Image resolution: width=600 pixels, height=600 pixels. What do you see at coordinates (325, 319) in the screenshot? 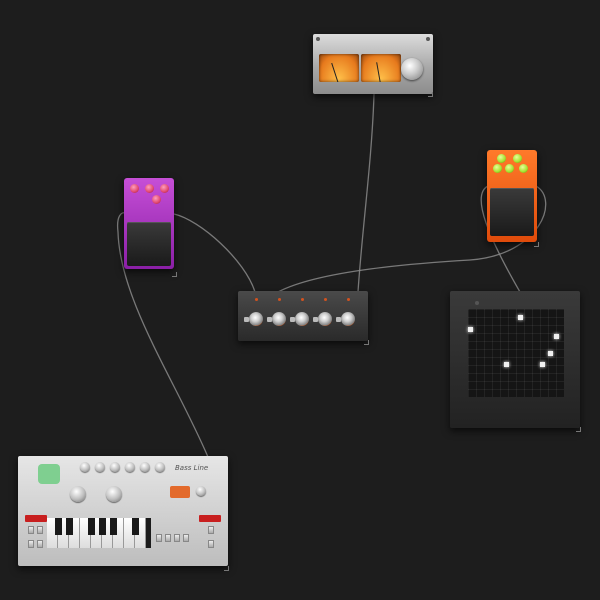
I see `channel-4-knob` at bounding box center [325, 319].